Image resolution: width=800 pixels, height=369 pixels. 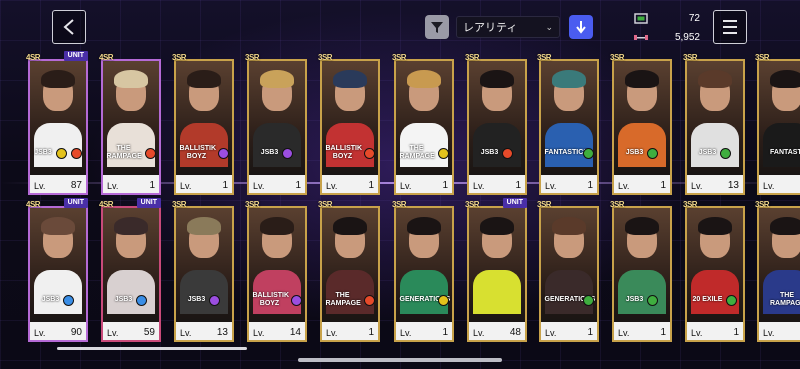 I want to click on card-frame: 20 EXILE Lv. 1, so click(x=715, y=274).